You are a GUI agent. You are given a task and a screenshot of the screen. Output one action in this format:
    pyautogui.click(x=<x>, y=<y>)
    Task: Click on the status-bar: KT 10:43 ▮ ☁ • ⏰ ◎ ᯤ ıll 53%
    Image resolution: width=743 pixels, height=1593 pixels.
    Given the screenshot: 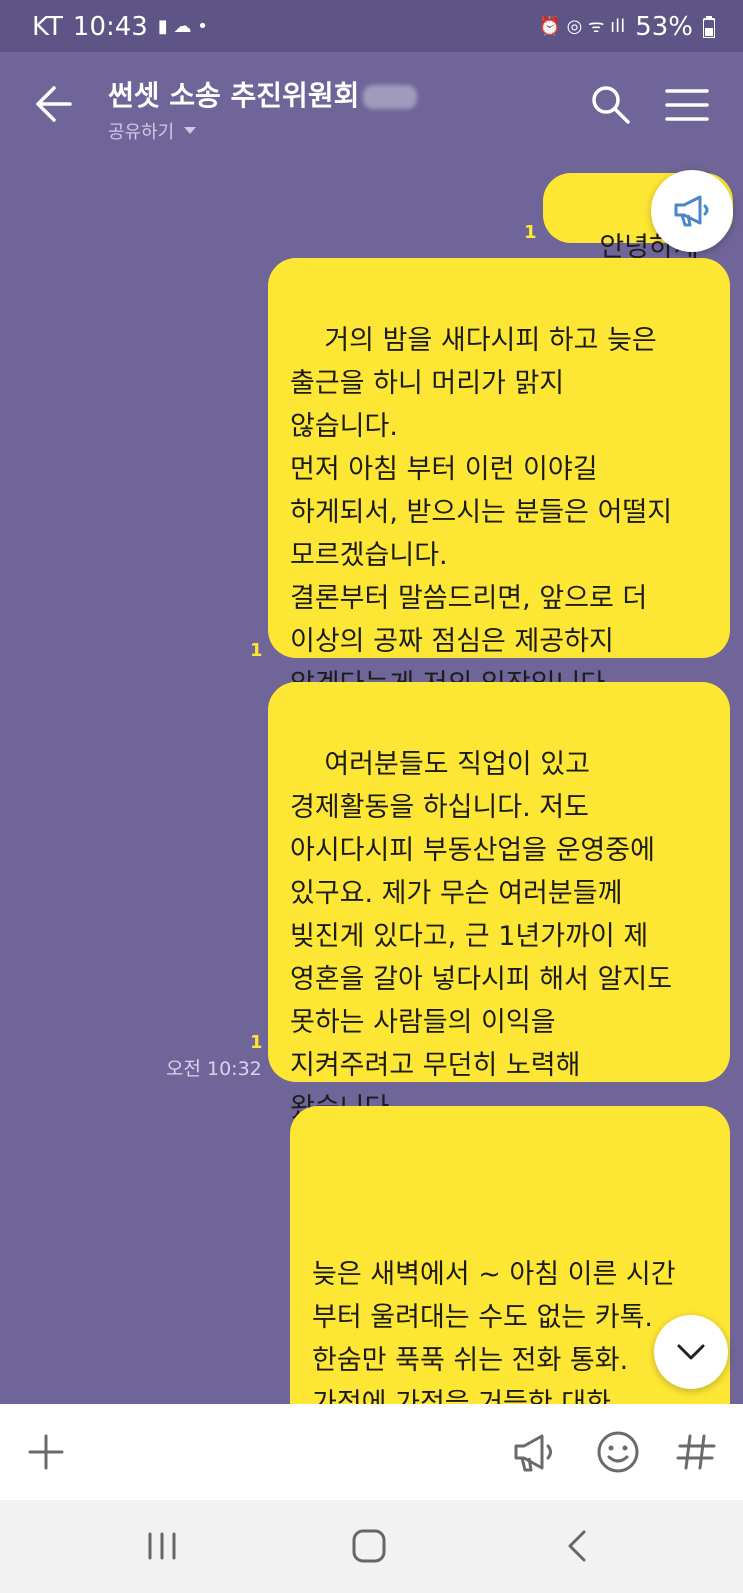 What is the action you would take?
    pyautogui.click(x=371, y=26)
    